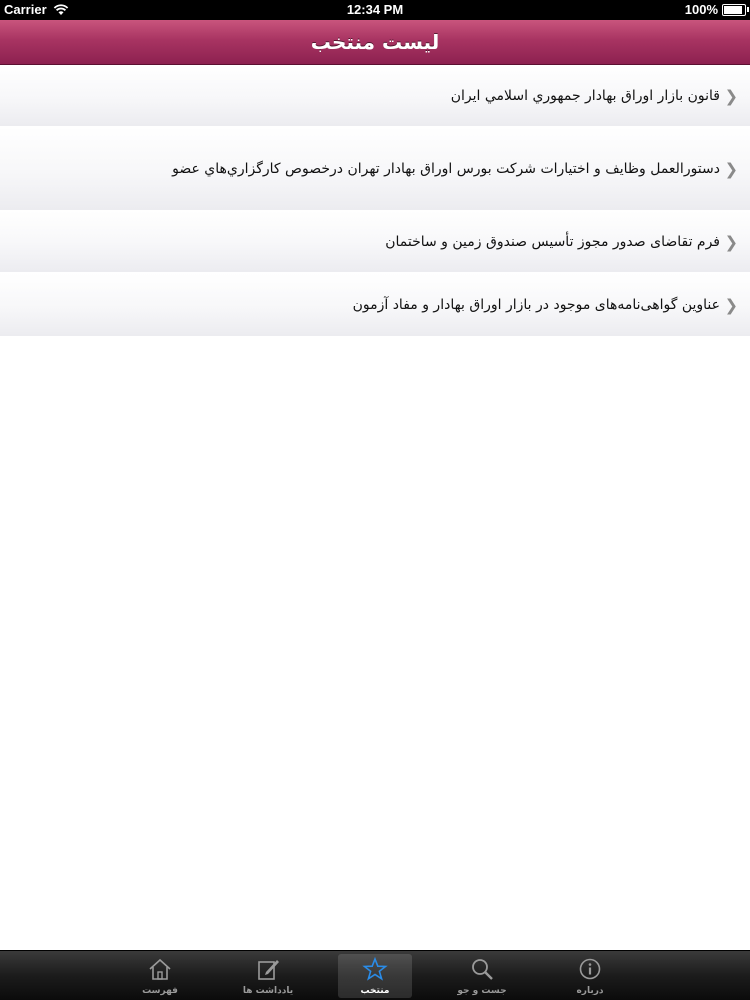  What do you see at coordinates (160, 991) in the screenshot?
I see `tab-label: فهرست` at bounding box center [160, 991].